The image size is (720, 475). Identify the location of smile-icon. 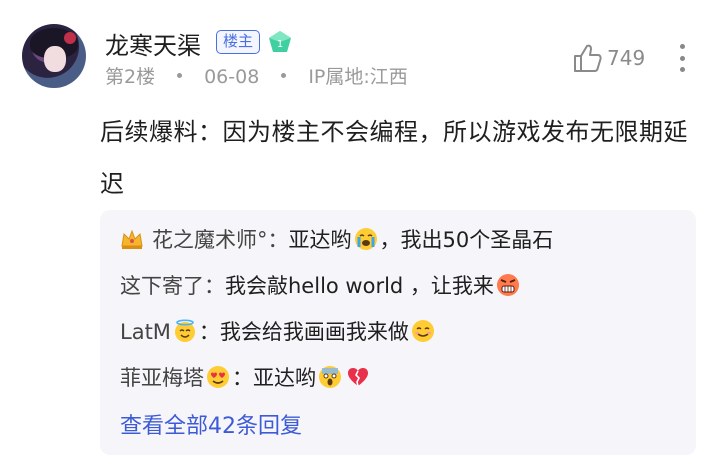
(422, 331).